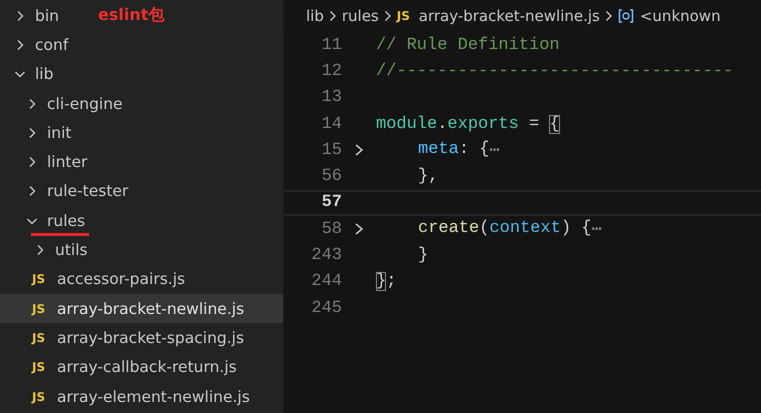 Image resolution: width=761 pixels, height=413 pixels. I want to click on folder-row: utils, so click(141, 250).